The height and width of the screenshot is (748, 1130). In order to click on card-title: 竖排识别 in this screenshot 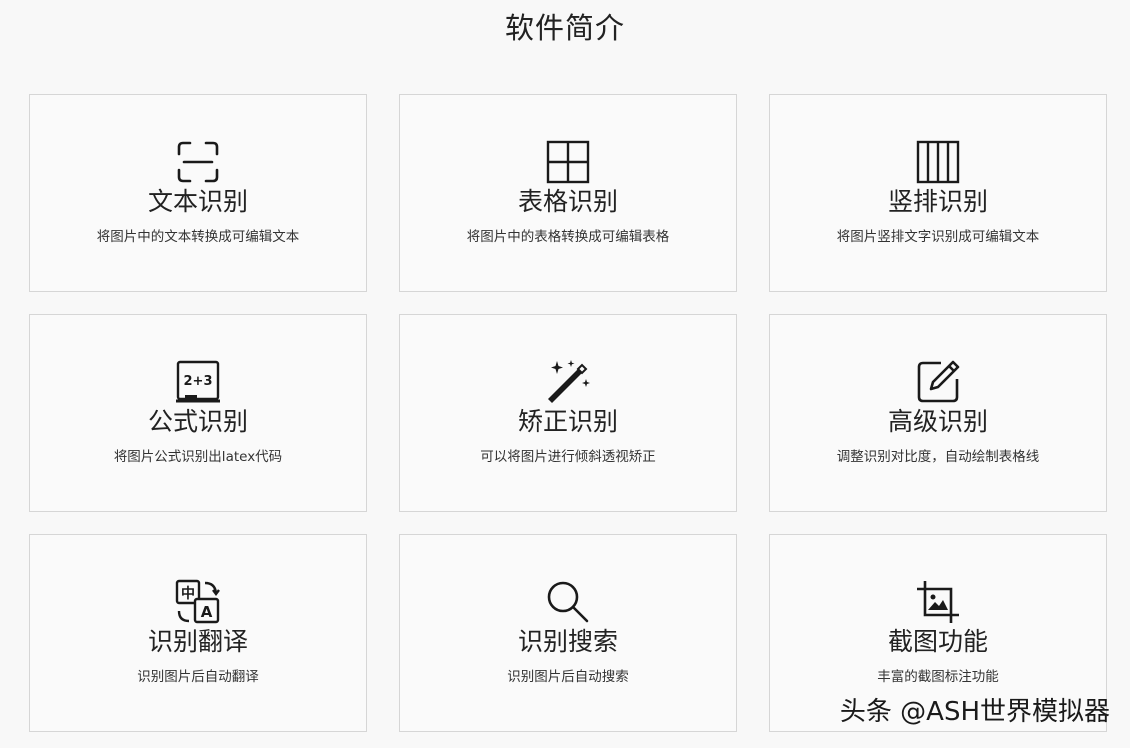, I will do `click(937, 201)`.